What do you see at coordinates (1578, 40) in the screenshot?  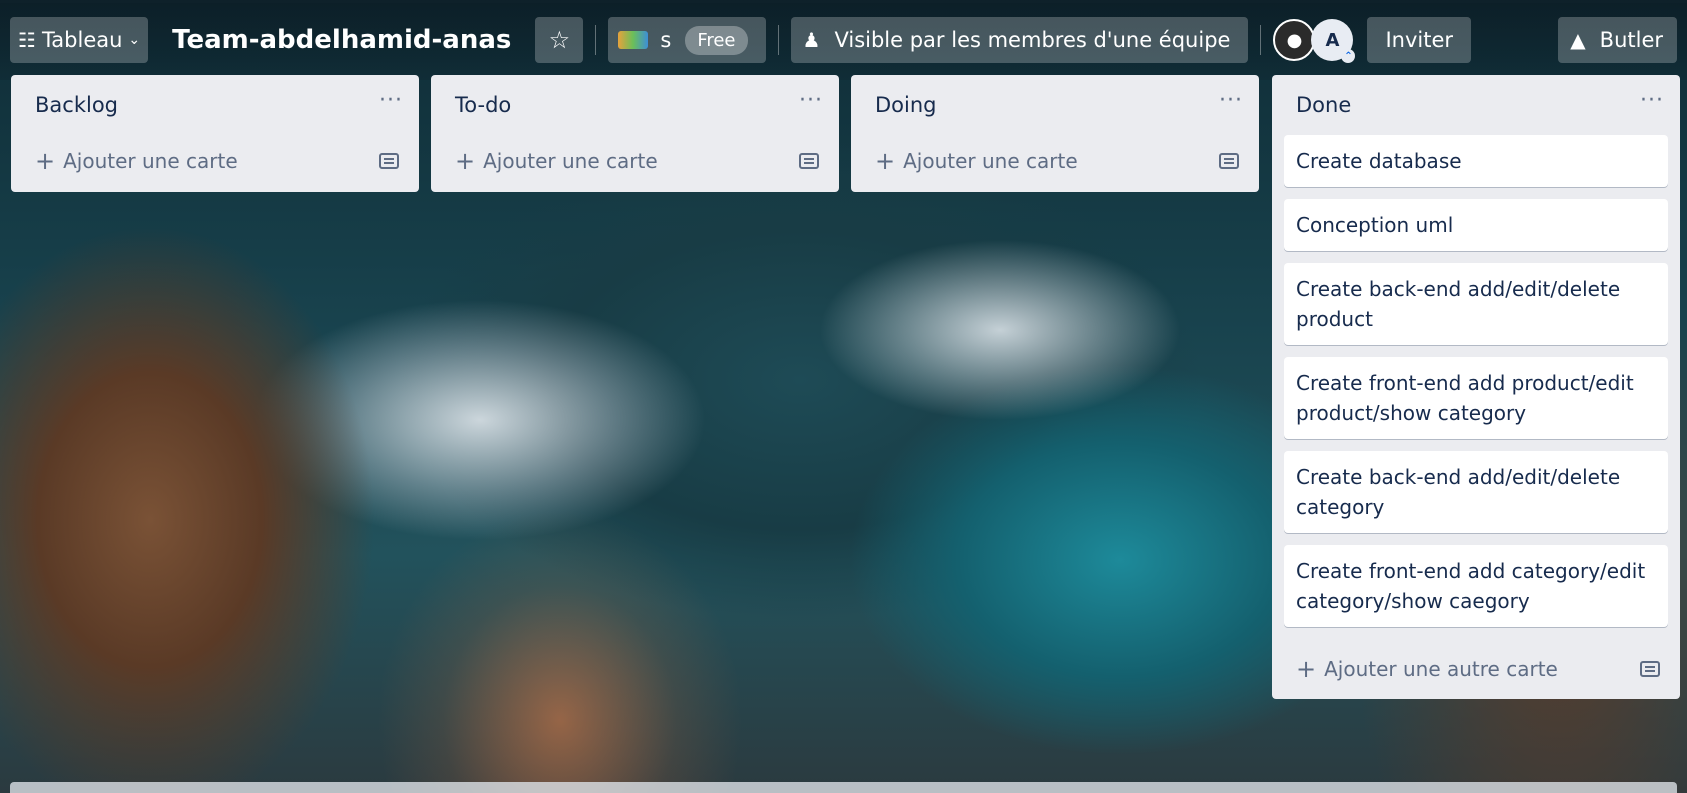 I see `butler-bell-icon: ▲` at bounding box center [1578, 40].